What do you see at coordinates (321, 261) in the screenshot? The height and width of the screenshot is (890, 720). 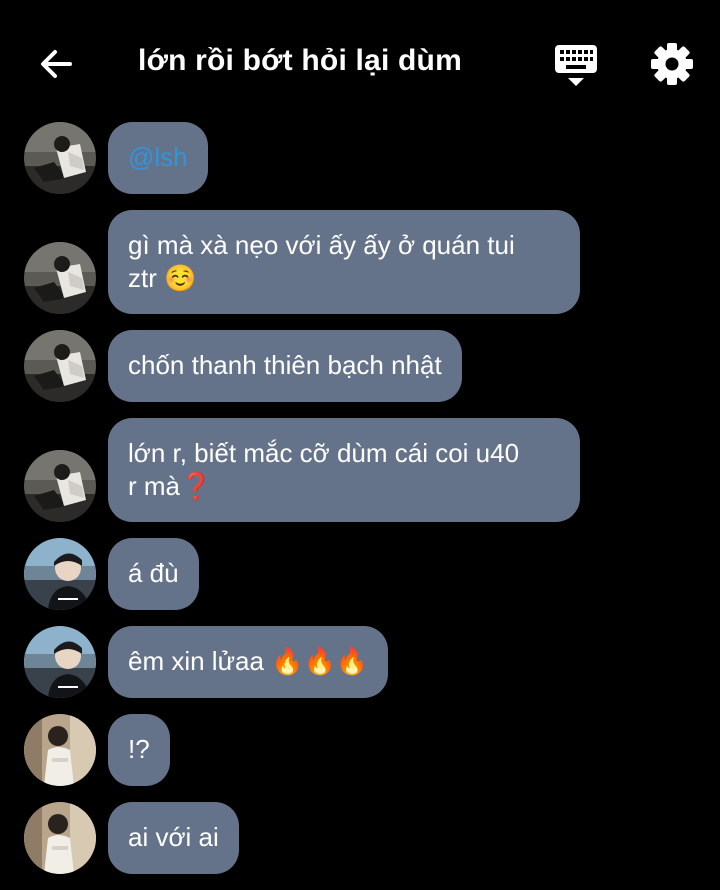 I see `message-text: gì mà xà nẹo với ấy ấy ở quán tui ztr ☺️` at bounding box center [321, 261].